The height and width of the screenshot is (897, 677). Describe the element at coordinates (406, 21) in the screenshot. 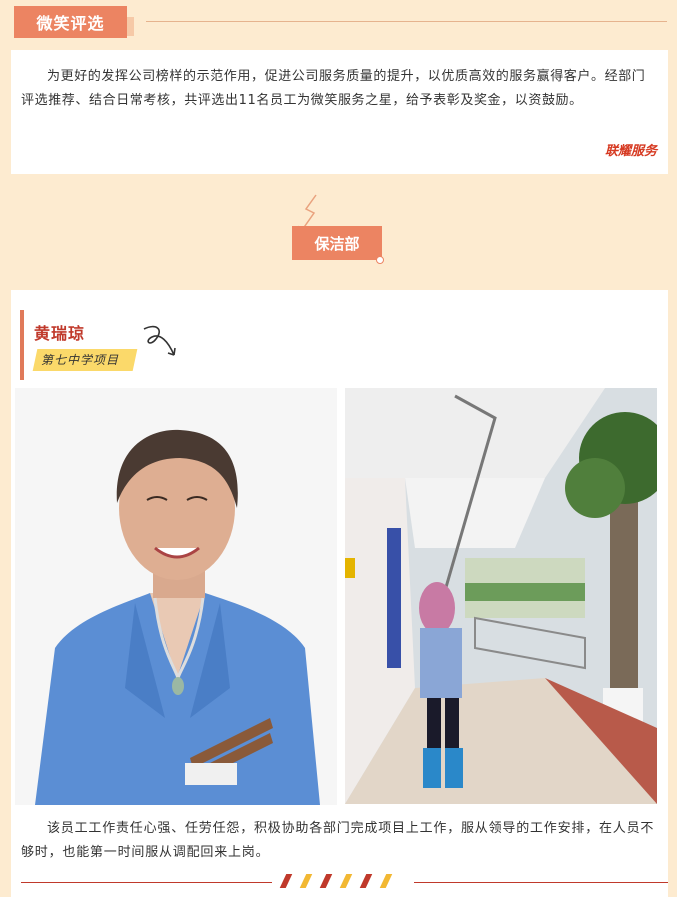

I see `header-divider` at that location.